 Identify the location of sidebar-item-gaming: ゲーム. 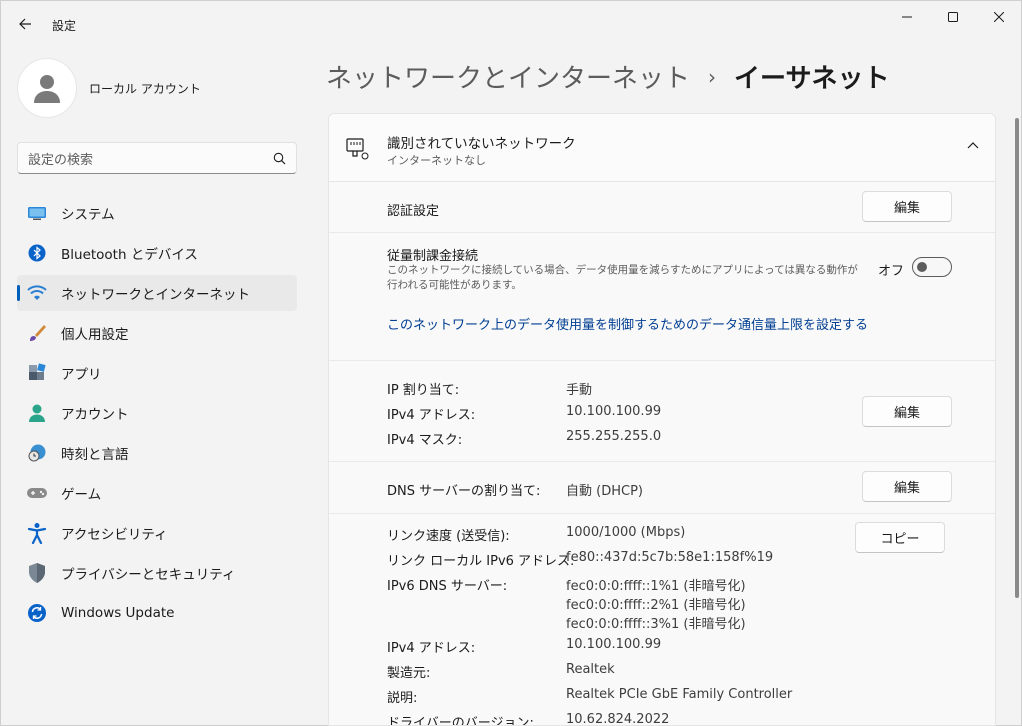
(157, 493).